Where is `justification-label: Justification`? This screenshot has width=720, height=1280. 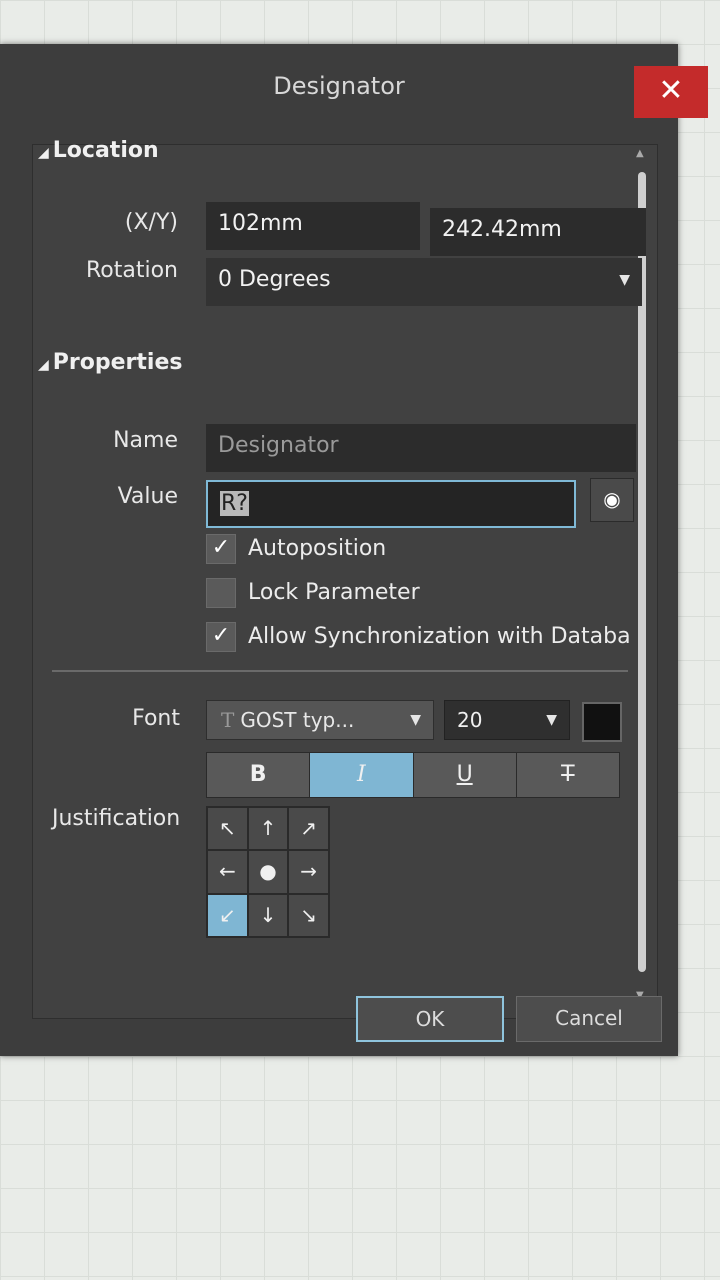
justification-label: Justification is located at coordinates (116, 818).